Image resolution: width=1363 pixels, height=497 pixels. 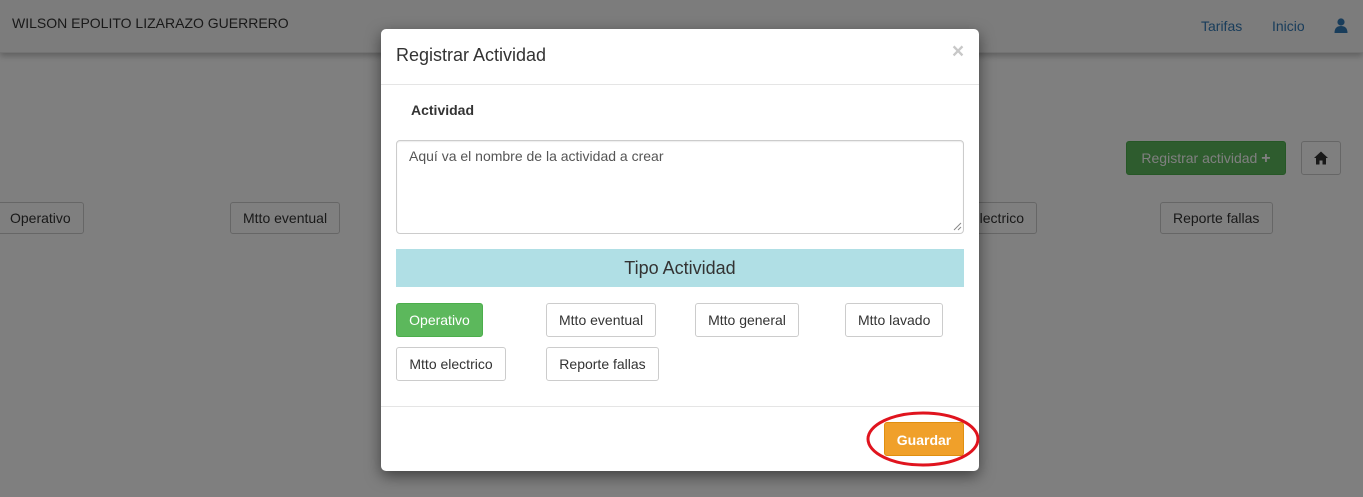 What do you see at coordinates (958, 52) in the screenshot?
I see `close-icon: ×` at bounding box center [958, 52].